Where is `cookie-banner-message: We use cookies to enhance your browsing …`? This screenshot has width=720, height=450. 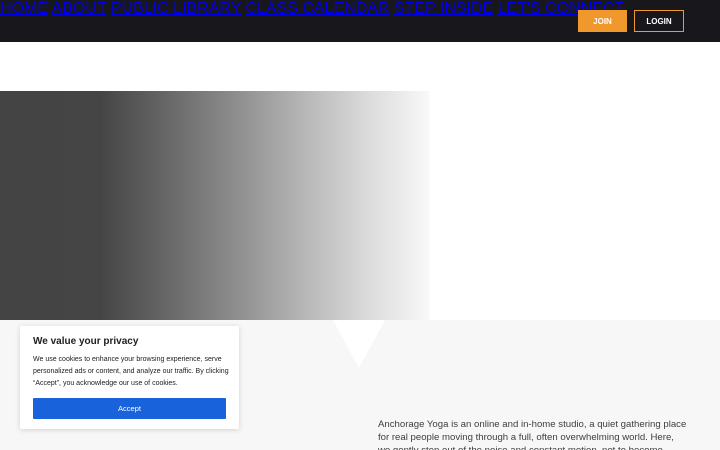 cookie-banner-message: We use cookies to enhance your browsing … is located at coordinates (131, 371).